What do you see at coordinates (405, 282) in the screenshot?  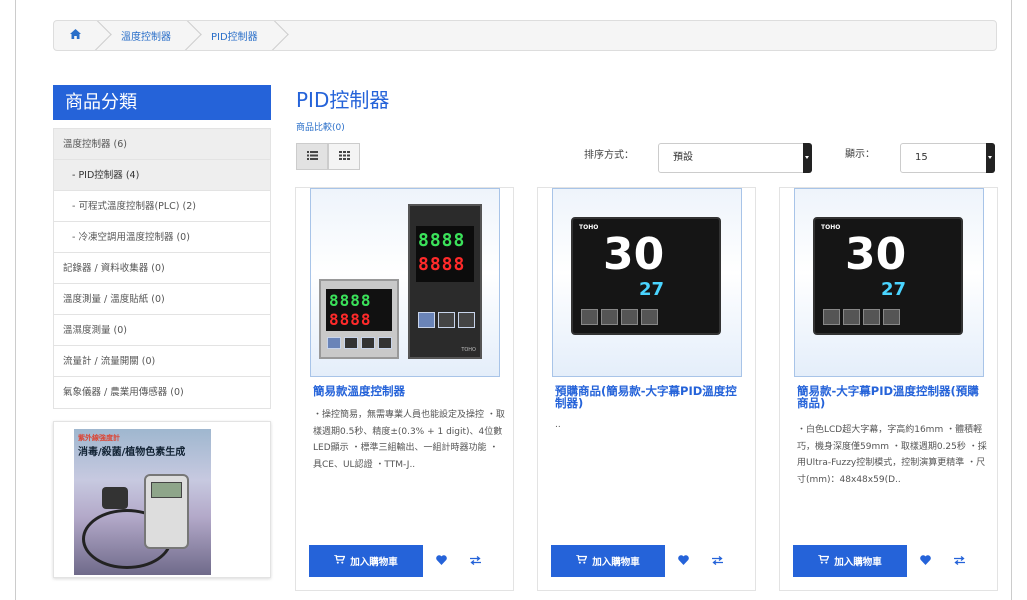 I see `product-image: 8888 8888 TOHO 8888 8888` at bounding box center [405, 282].